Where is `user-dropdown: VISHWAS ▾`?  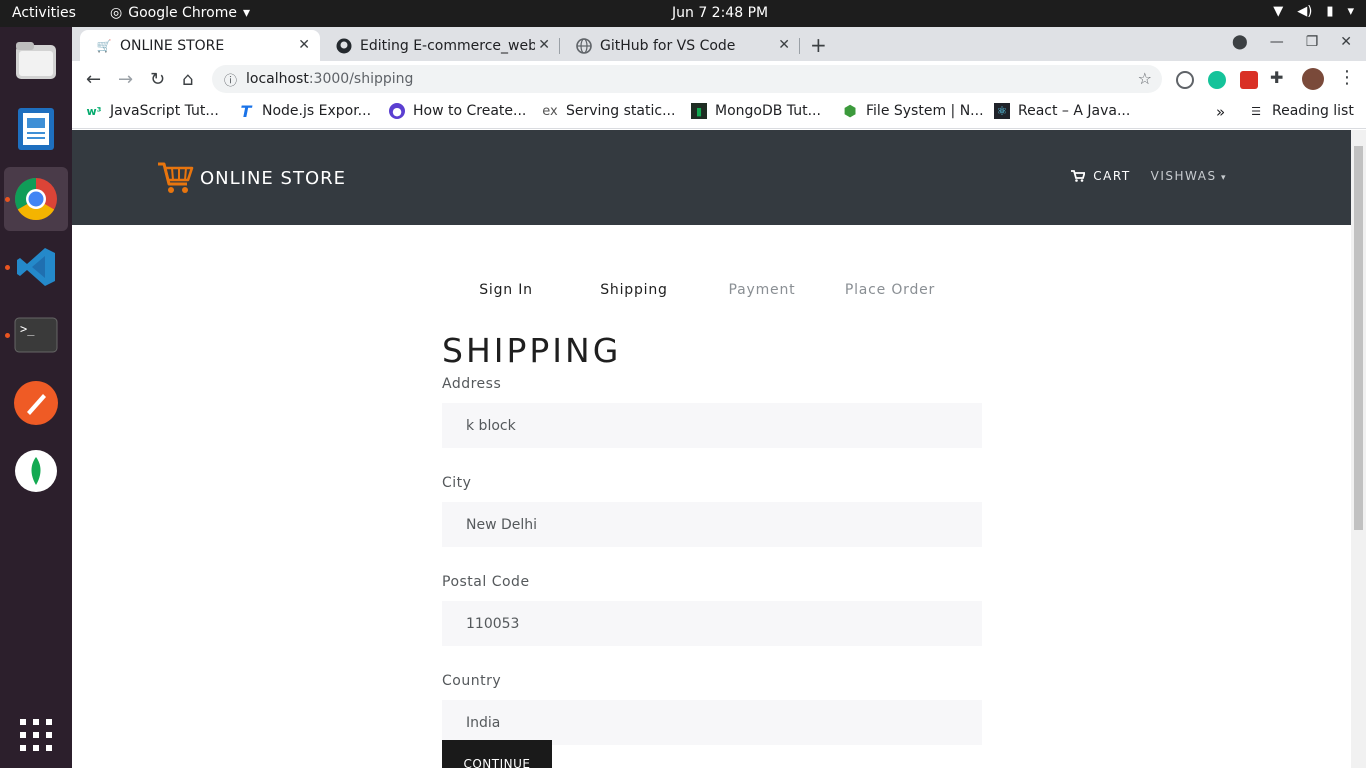
user-dropdown: VISHWAS ▾ is located at coordinates (1189, 176).